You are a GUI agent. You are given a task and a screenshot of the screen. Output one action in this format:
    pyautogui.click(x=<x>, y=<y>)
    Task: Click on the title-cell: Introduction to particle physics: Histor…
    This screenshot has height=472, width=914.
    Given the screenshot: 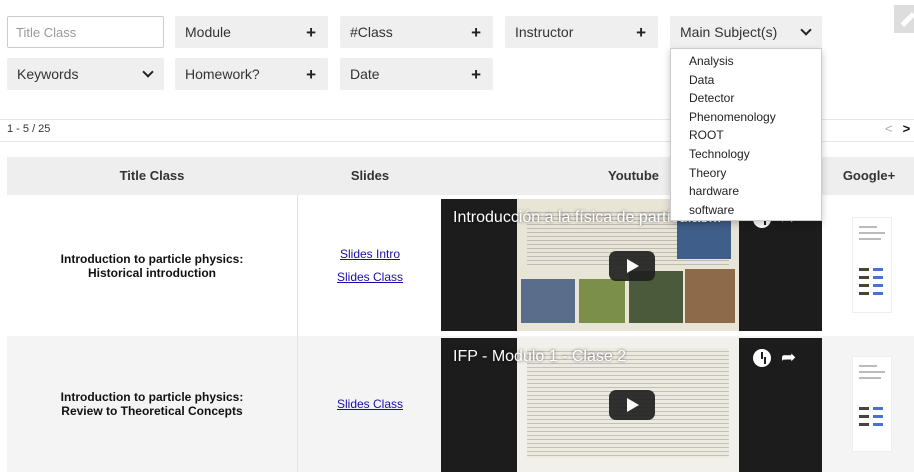 What is the action you would take?
    pyautogui.click(x=152, y=265)
    